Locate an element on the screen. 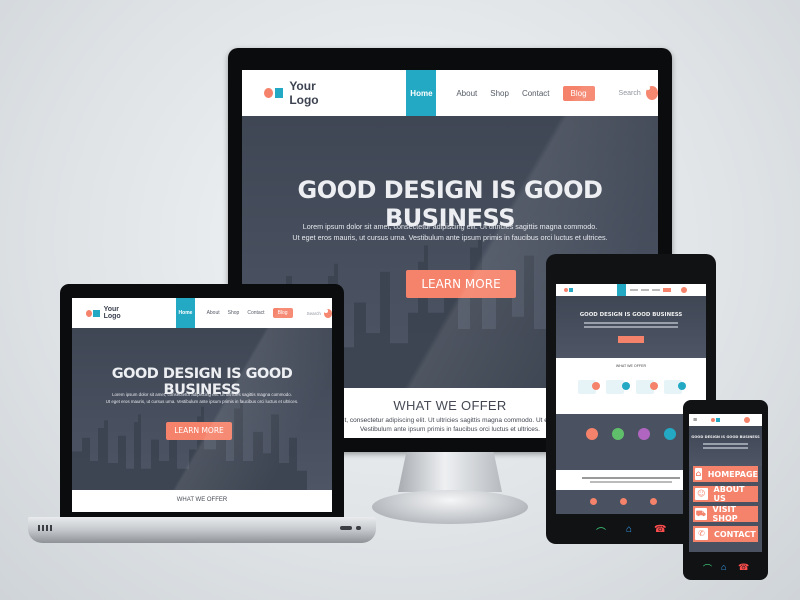 This screenshot has width=800, height=600. laptop-logo: Your Logo is located at coordinates (110, 313).